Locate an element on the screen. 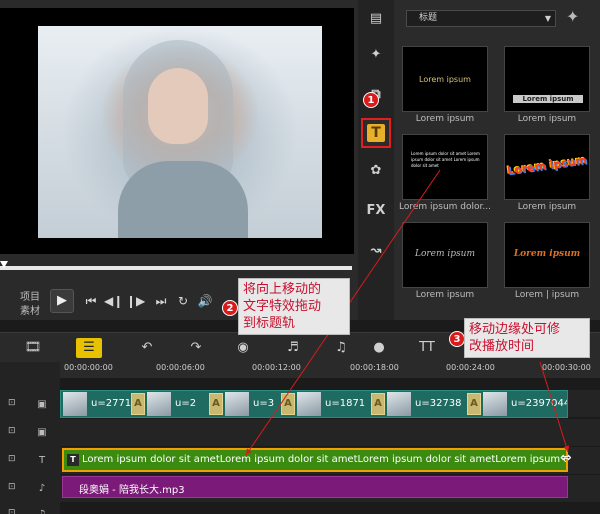 The width and height of the screenshot is (600, 514). music-track-header: ⊡♫ is located at coordinates (30, 508).